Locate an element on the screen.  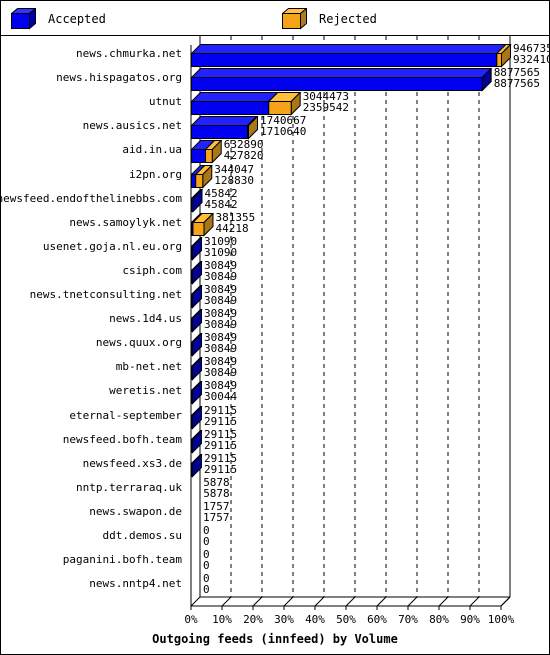
x-tick-label: 80% is located at coordinates (439, 619).